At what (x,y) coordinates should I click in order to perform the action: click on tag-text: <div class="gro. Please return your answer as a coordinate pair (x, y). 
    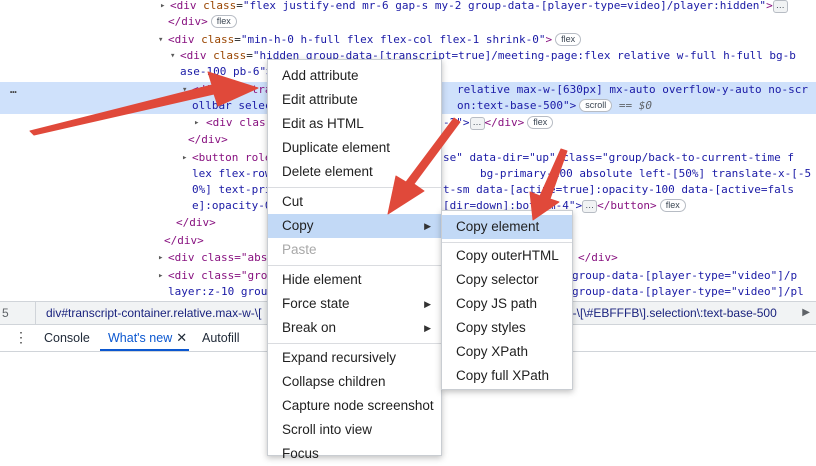
    Looking at the image, I should click on (218, 275).